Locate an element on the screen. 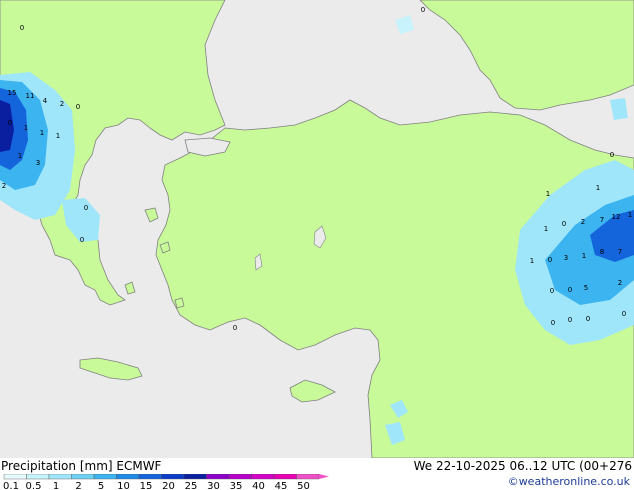 The height and width of the screenshot is (490, 634). legend-tick-label: 2 is located at coordinates (78, 485).